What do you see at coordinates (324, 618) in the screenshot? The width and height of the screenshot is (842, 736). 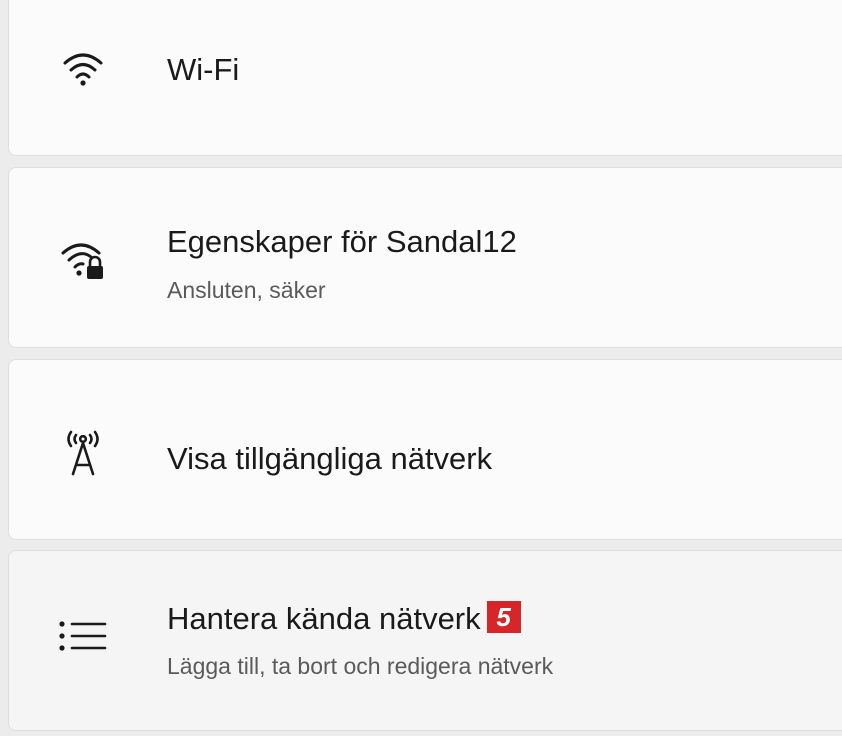 I see `manage-networks-label: Hantera kända nätverk` at bounding box center [324, 618].